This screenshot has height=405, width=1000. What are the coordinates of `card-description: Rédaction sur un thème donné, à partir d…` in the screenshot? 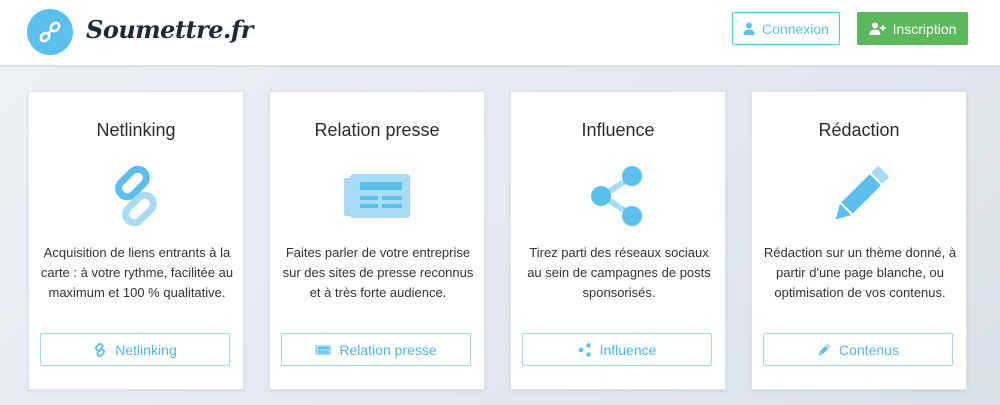 It's located at (860, 272).